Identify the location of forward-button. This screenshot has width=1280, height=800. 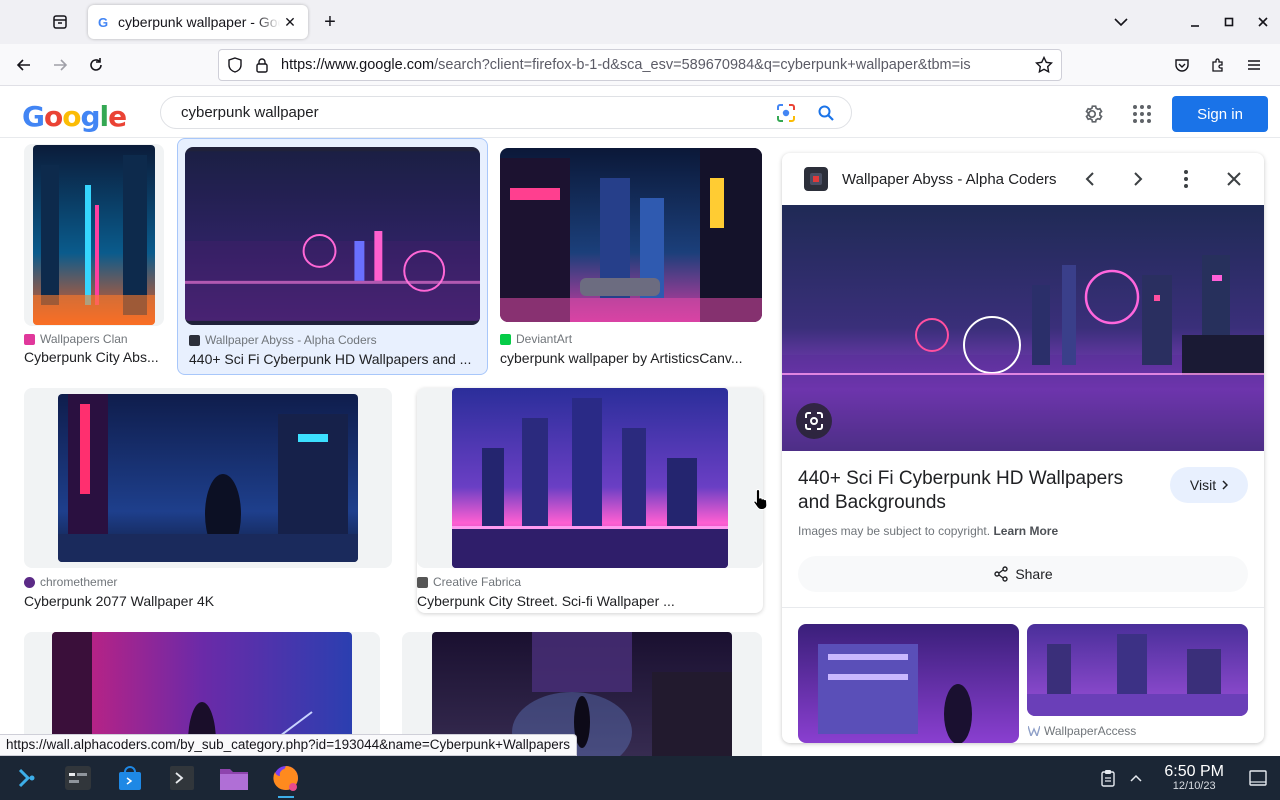
(60, 65).